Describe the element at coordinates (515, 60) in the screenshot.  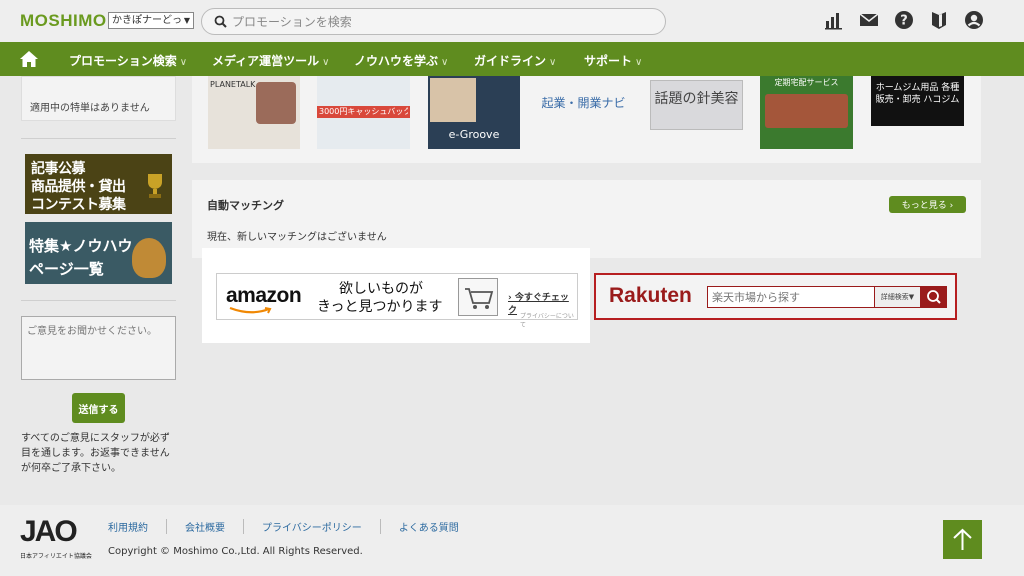
I see `nav-item-guideline: ガイドライン ∨` at that location.